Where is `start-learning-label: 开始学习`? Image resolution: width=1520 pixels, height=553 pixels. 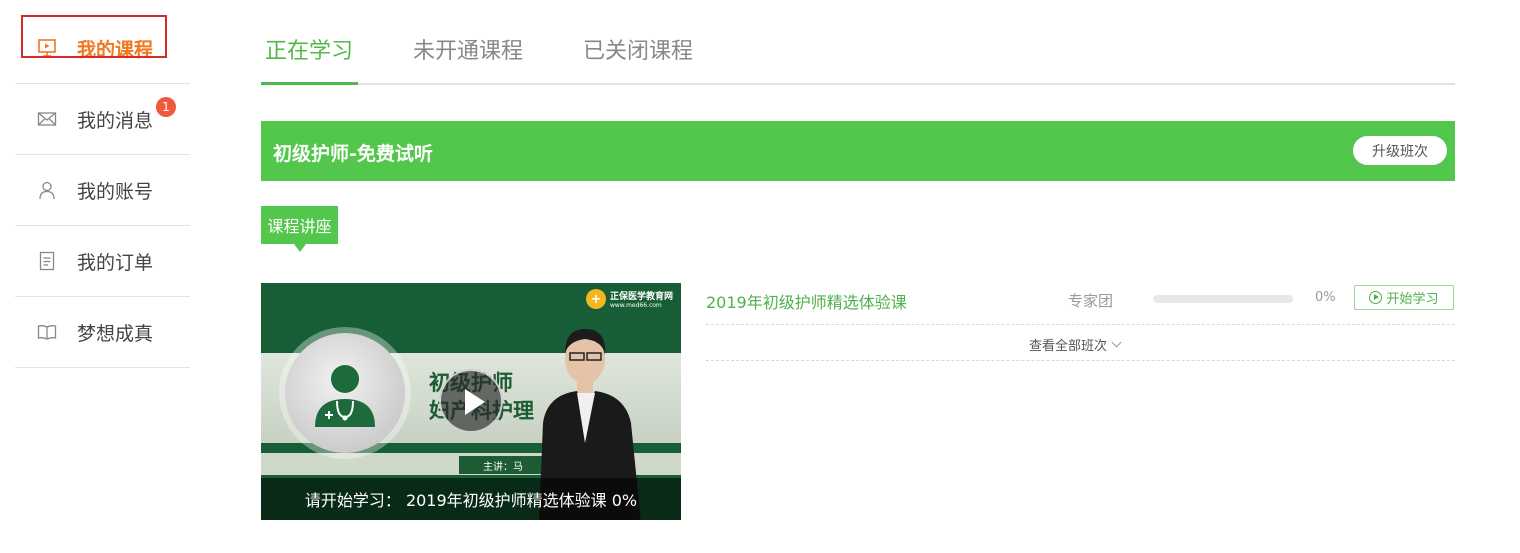 start-learning-label: 开始学习 is located at coordinates (1412, 299).